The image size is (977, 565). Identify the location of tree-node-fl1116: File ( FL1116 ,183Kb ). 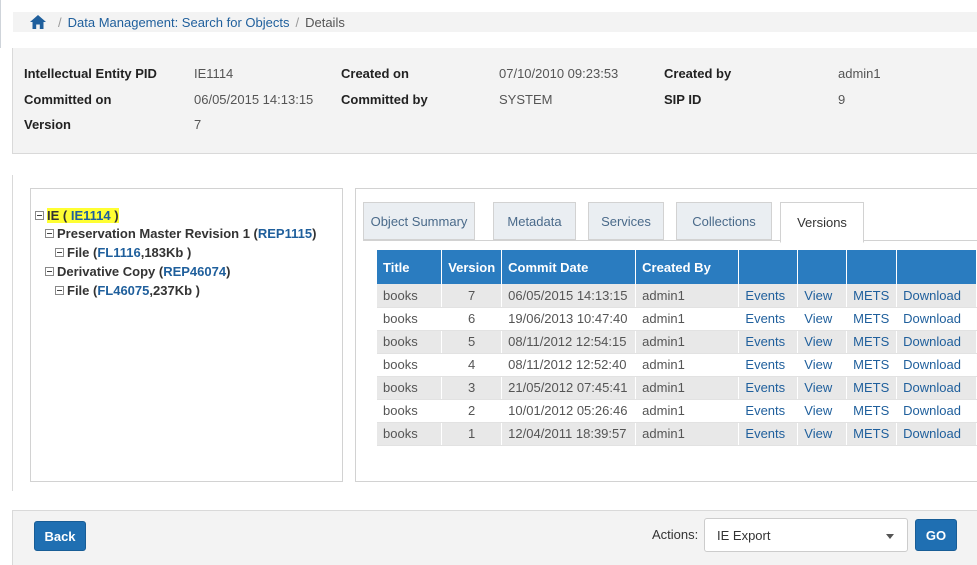
(123, 252).